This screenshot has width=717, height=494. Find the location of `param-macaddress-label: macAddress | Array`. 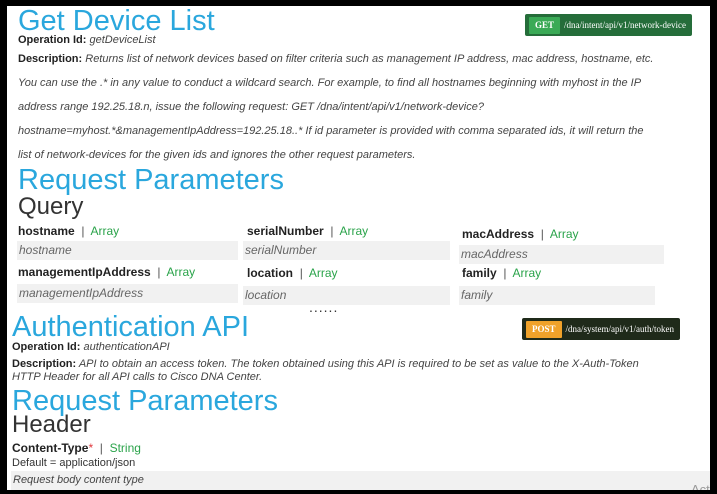

param-macaddress-label: macAddress | Array is located at coordinates (520, 234).